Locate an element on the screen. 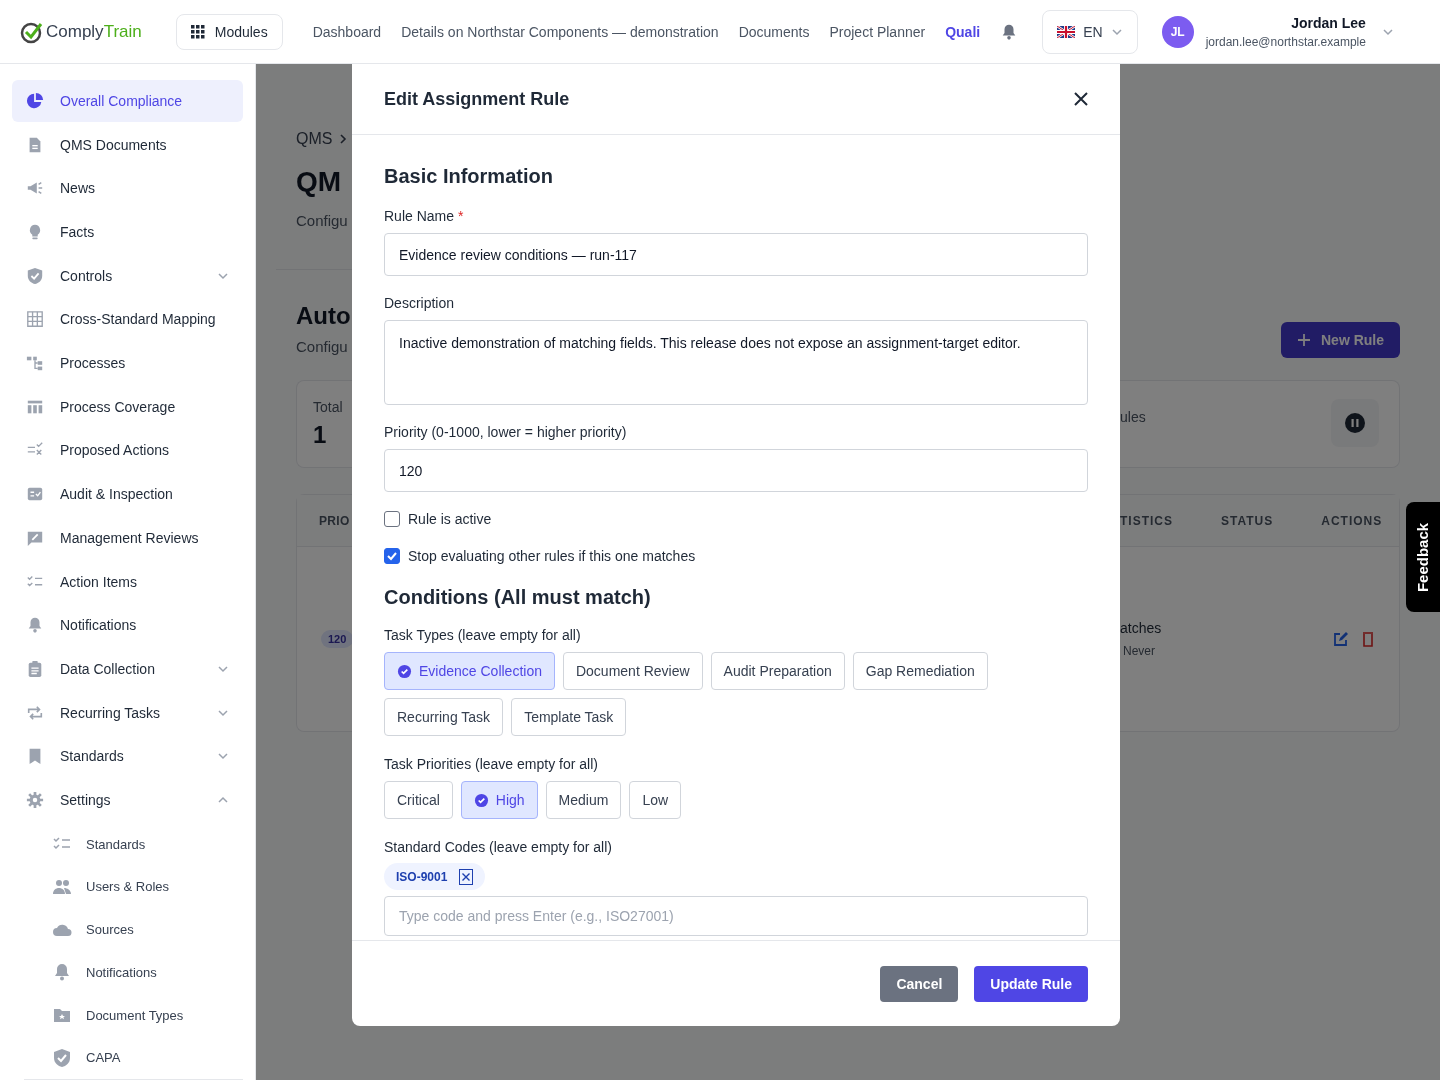 This screenshot has height=1080, width=1440. dialog-title: Edit Assignment Rule is located at coordinates (477, 99).